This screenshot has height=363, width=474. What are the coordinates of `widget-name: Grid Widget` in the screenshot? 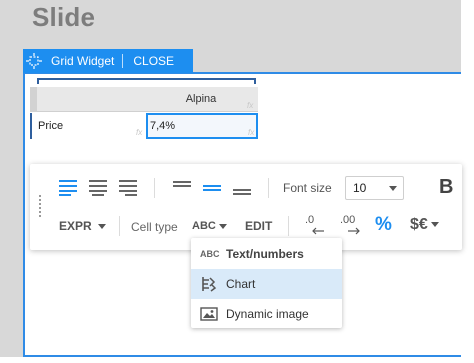 It's located at (84, 61).